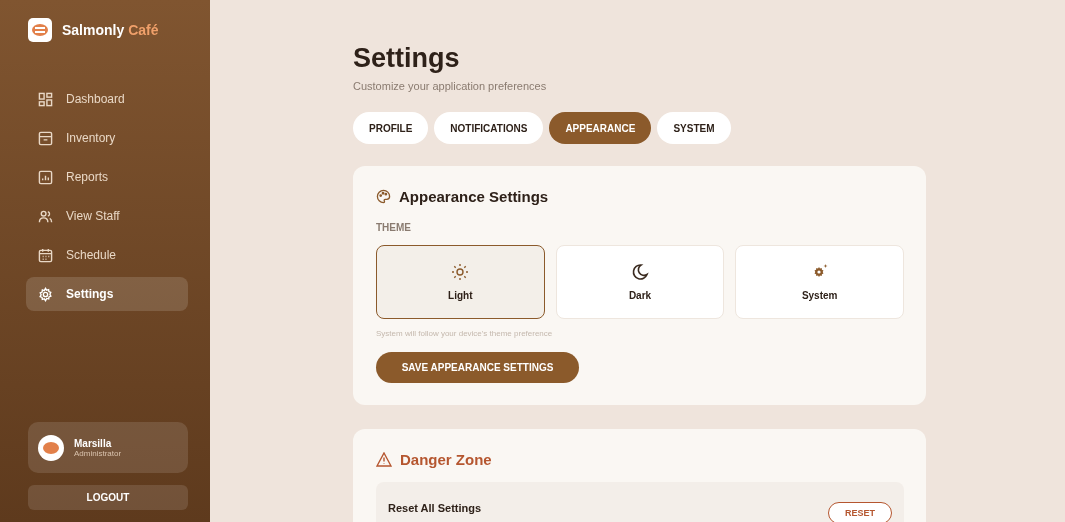 The width and height of the screenshot is (1065, 522). I want to click on logout-button: LOGOUT, so click(108, 497).